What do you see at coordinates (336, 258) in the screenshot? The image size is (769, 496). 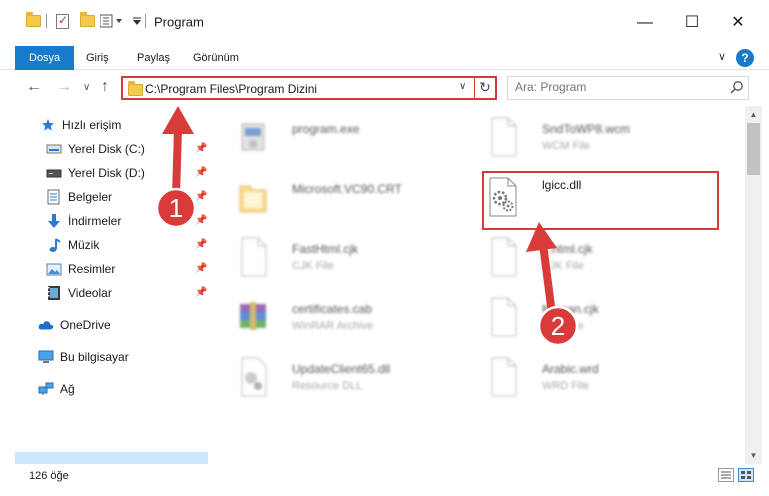 I see `list-item: FastHtml.cjk CJK File` at bounding box center [336, 258].